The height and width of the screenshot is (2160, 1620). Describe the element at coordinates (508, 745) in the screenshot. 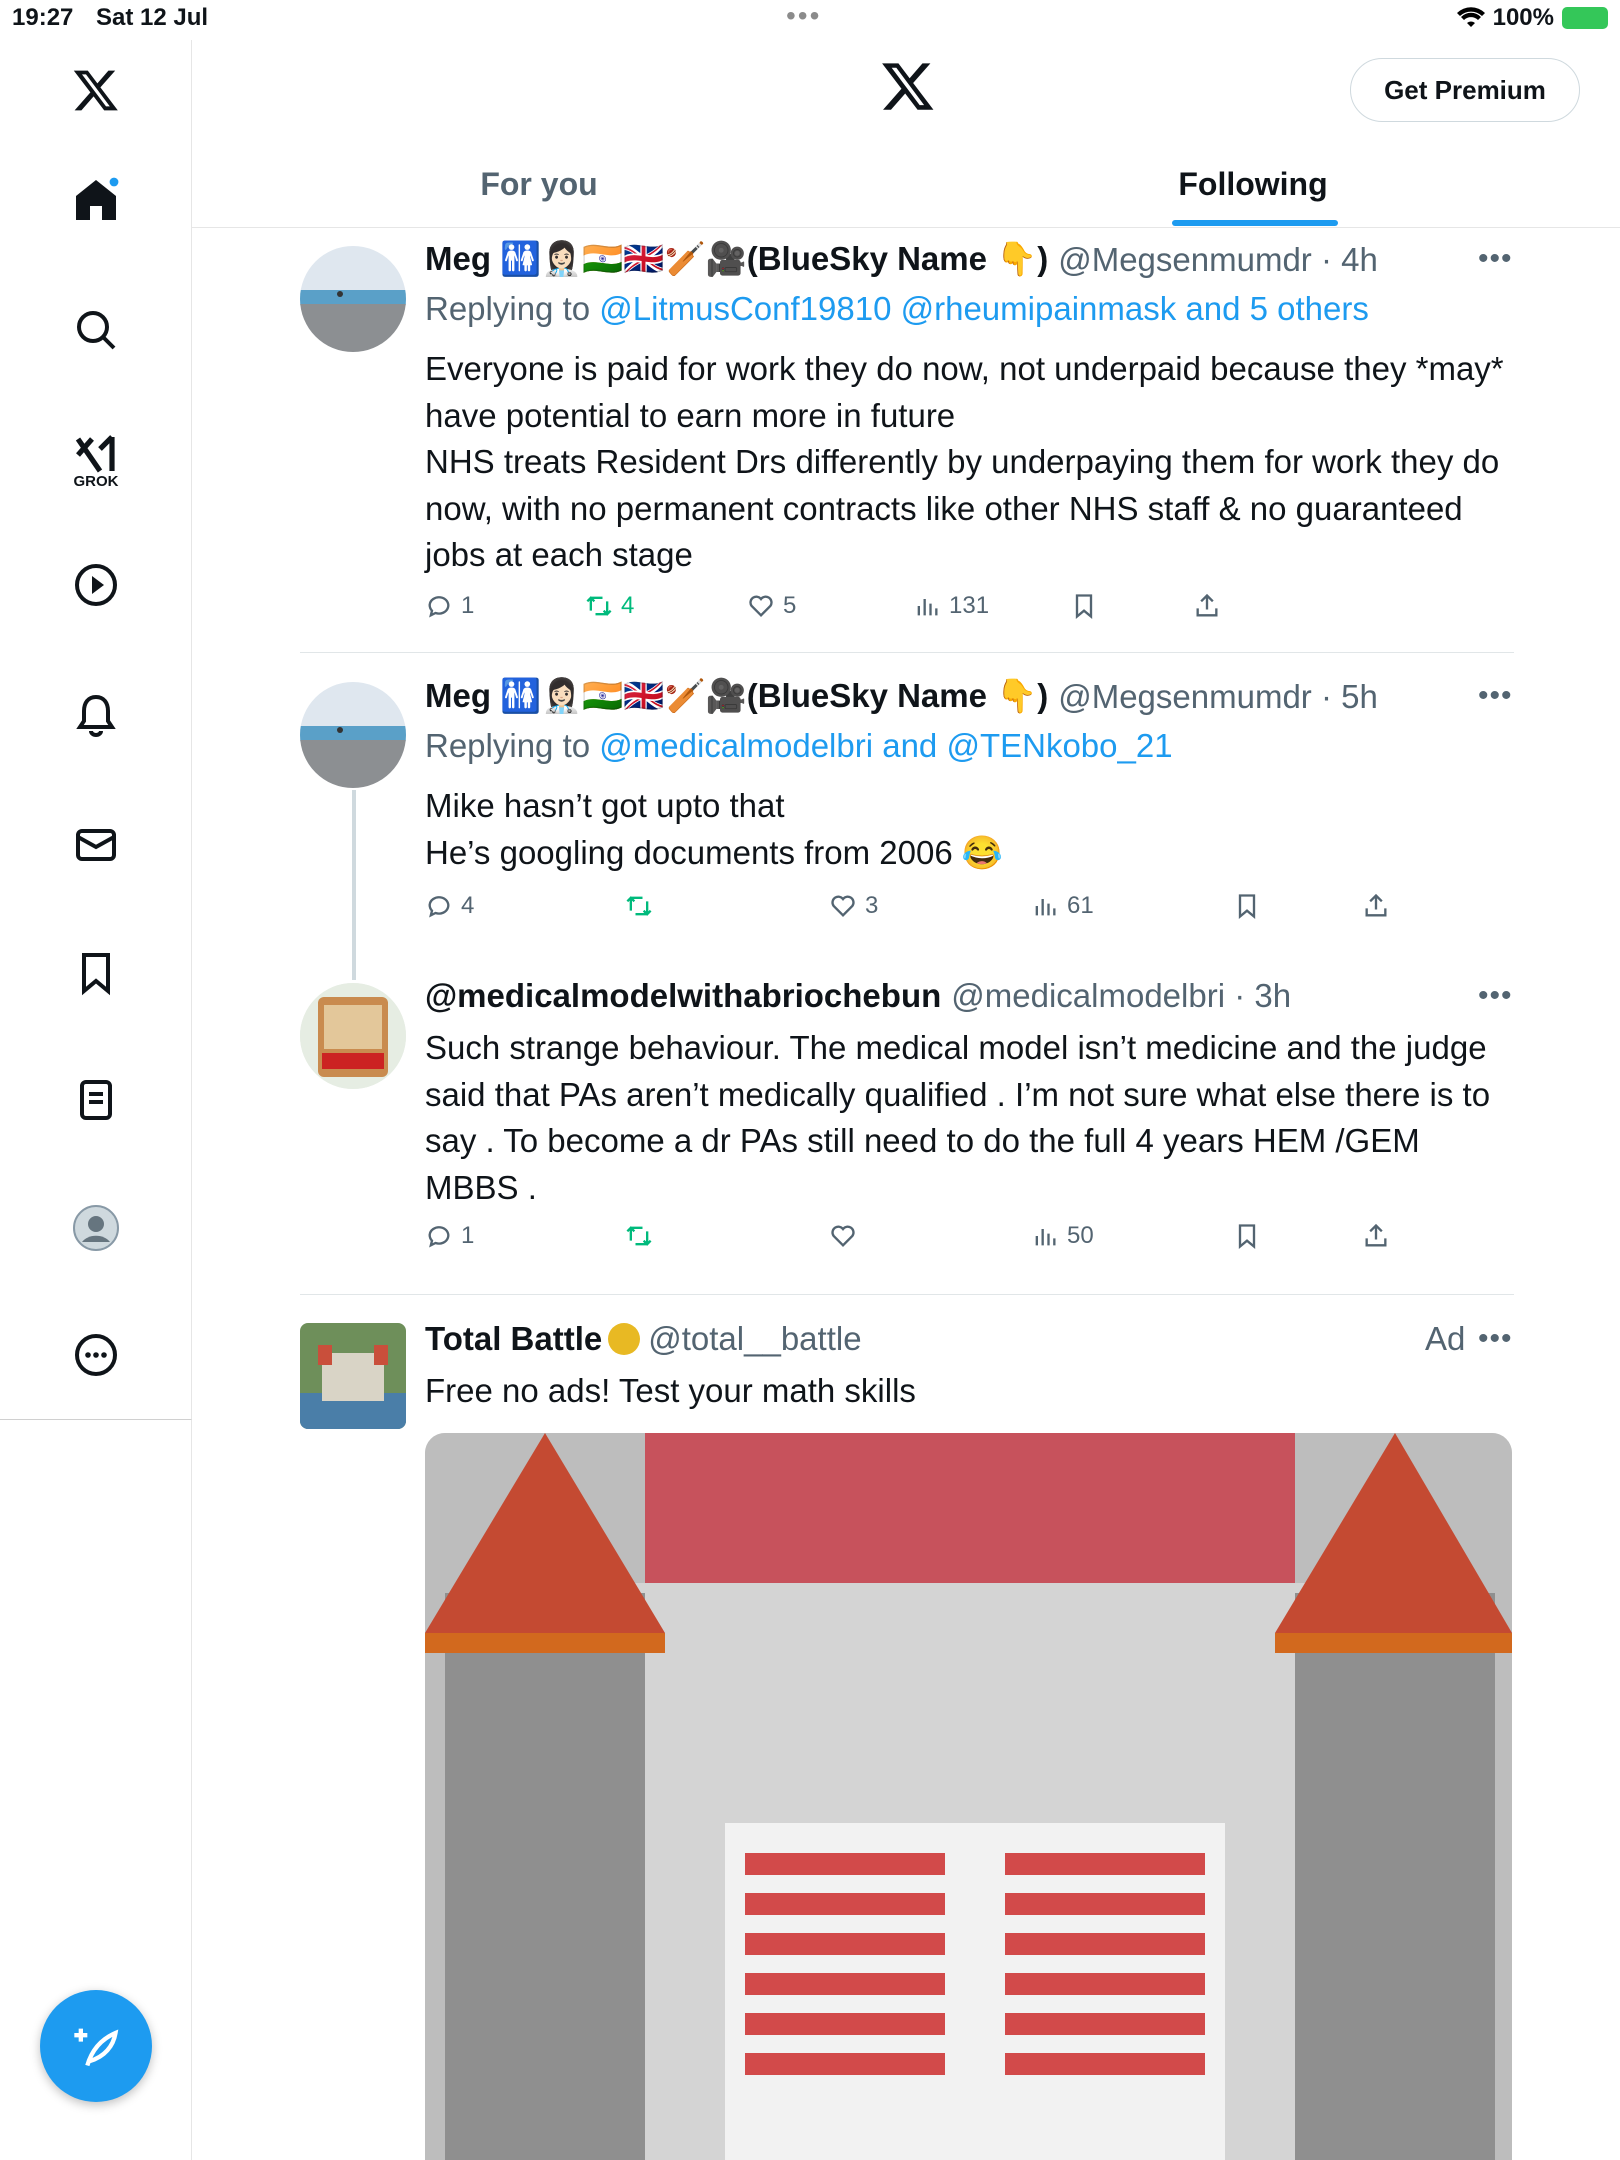

I see `replying-to-label: Replying to` at that location.